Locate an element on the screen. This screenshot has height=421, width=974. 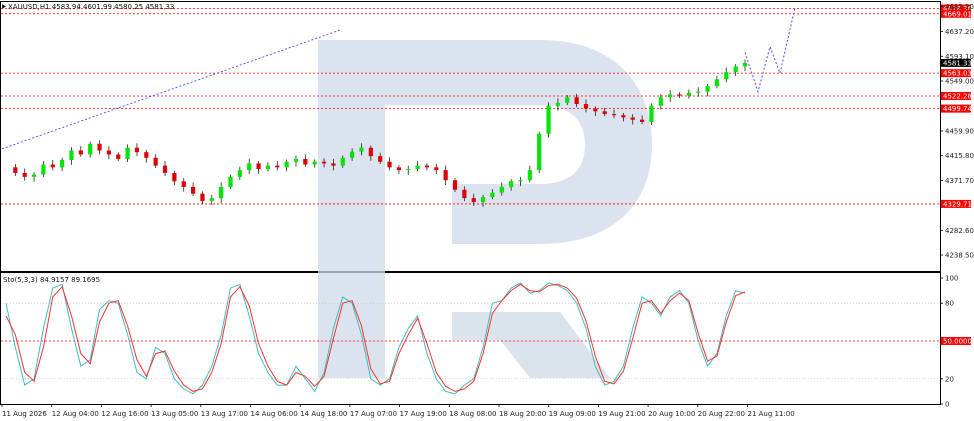
time-tick-label: 20 Aug 10:00 is located at coordinates (671, 414).